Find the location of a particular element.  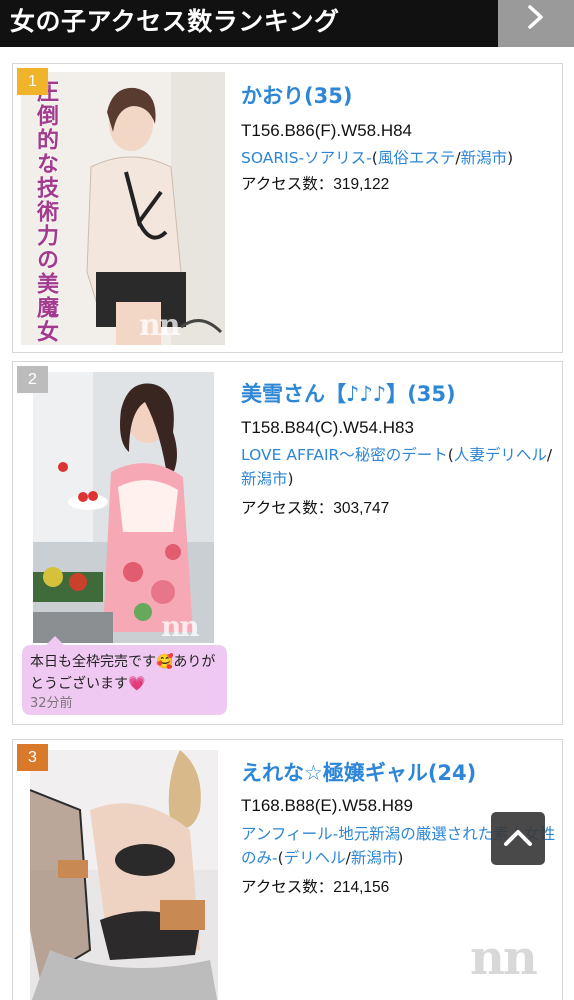

message-bubble: 本日も全枠完売です🥰ありがとうございます💗 32分前 is located at coordinates (124, 675).